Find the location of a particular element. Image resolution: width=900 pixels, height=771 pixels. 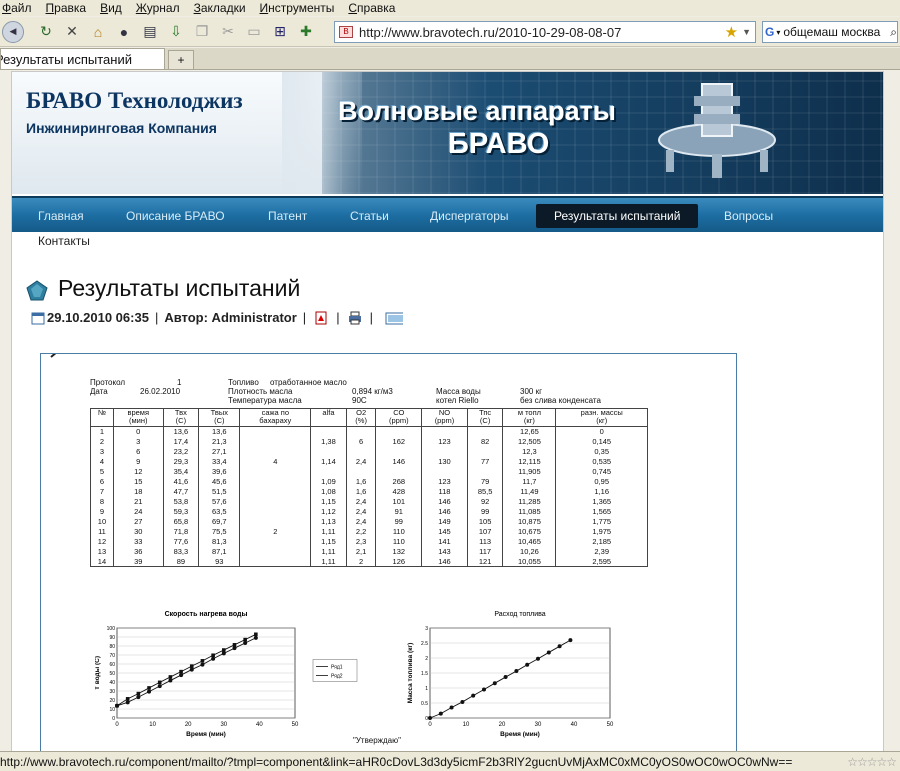

table-cell: 1,38 is located at coordinates (328, 441).